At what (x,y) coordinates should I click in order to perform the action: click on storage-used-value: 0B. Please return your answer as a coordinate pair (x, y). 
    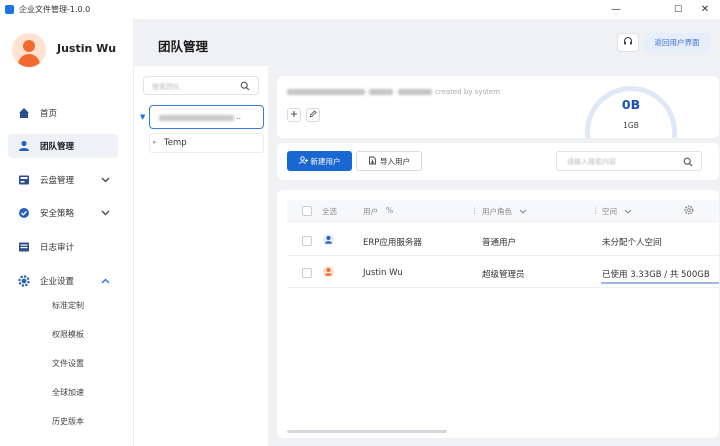
    Looking at the image, I should click on (631, 104).